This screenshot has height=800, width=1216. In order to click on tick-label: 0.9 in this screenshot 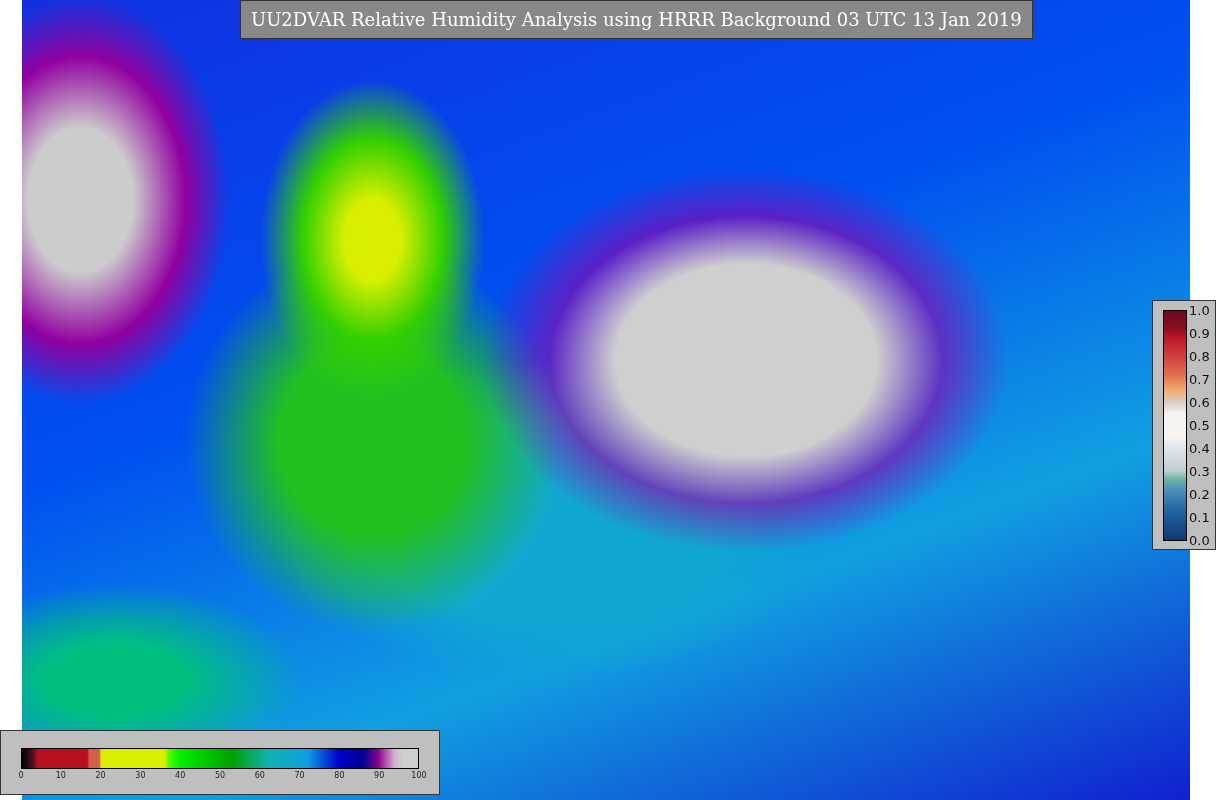, I will do `click(1199, 333)`.